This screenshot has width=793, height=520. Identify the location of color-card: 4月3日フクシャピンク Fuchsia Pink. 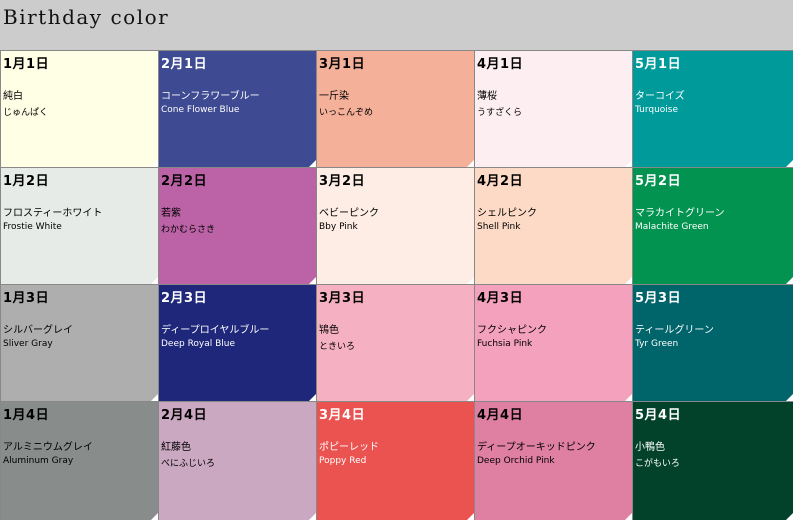
(553, 342).